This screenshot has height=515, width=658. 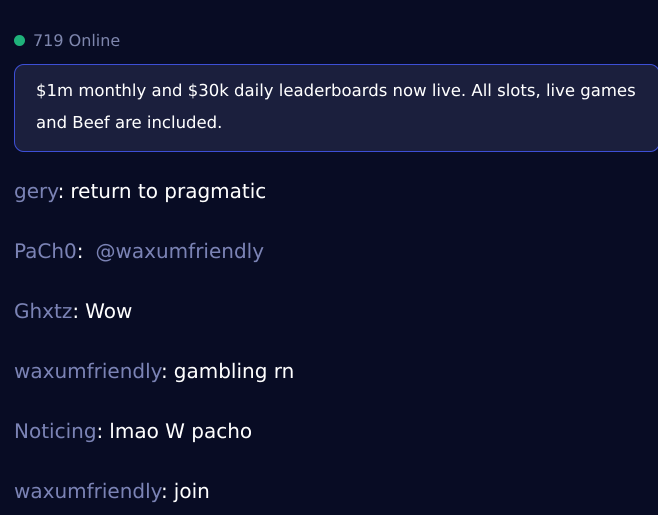 What do you see at coordinates (133, 431) in the screenshot?
I see `chat-message: Noticing: lmao W pacho` at bounding box center [133, 431].